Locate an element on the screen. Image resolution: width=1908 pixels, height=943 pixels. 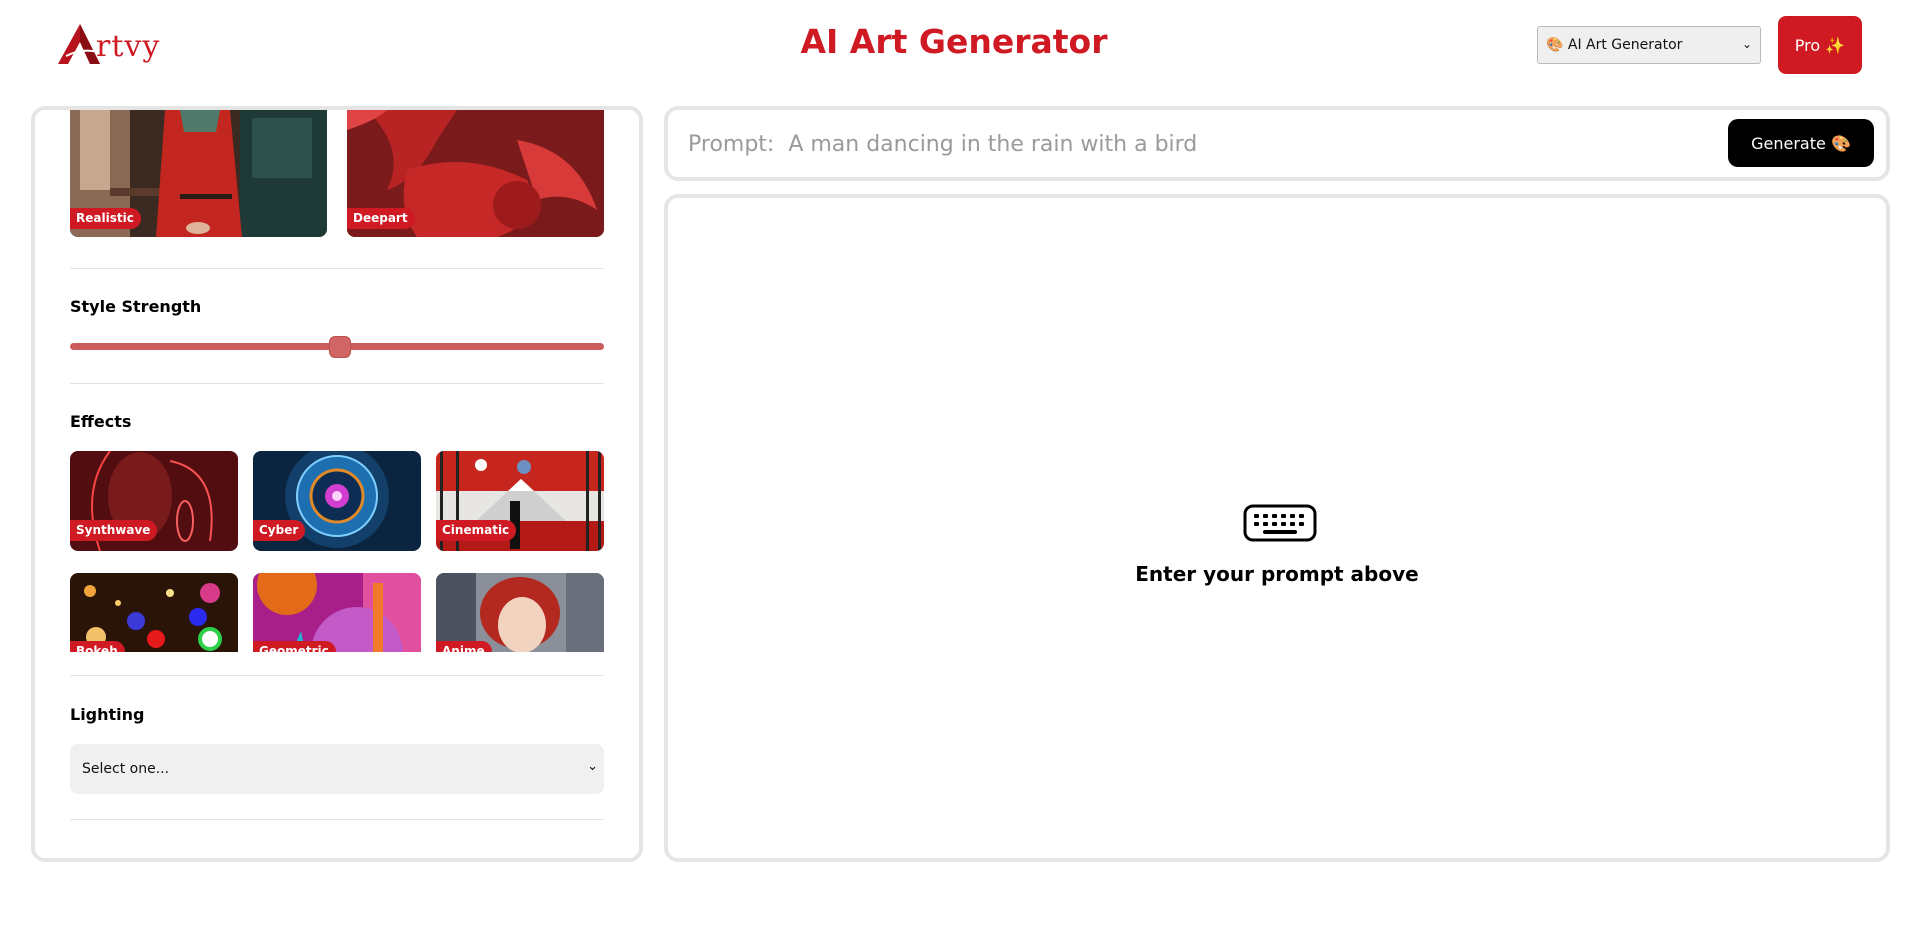
effect-label: Synthwave is located at coordinates (114, 530).